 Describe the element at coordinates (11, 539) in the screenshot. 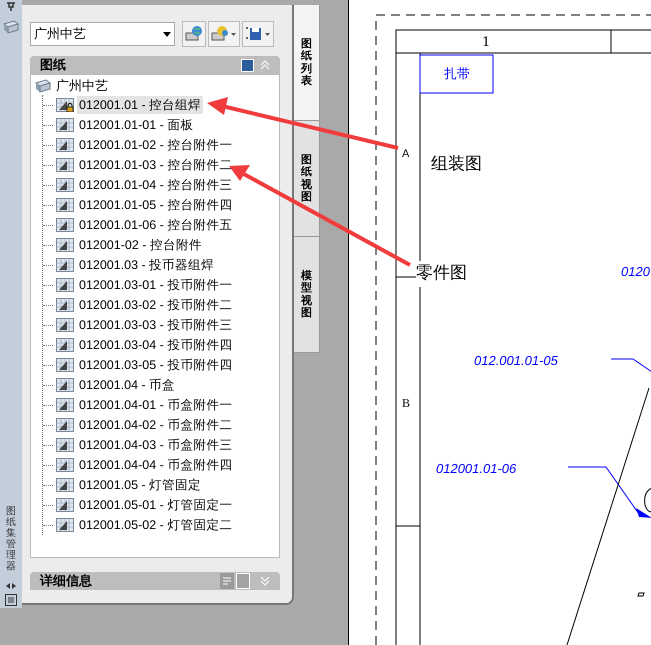

I see `side-strip-title: 图纸集管理器` at that location.